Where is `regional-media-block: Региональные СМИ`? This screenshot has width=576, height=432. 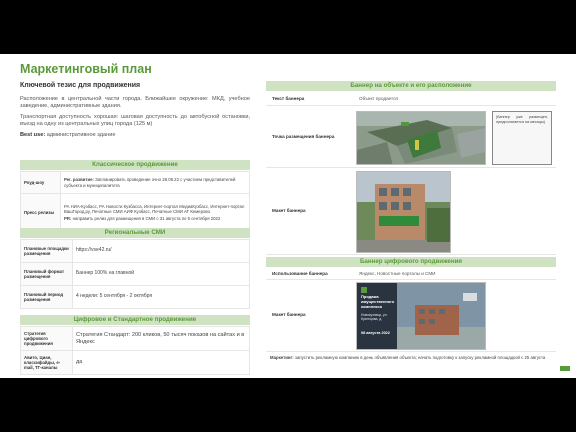 regional-media-block: Региональные СМИ is located at coordinates (135, 233).